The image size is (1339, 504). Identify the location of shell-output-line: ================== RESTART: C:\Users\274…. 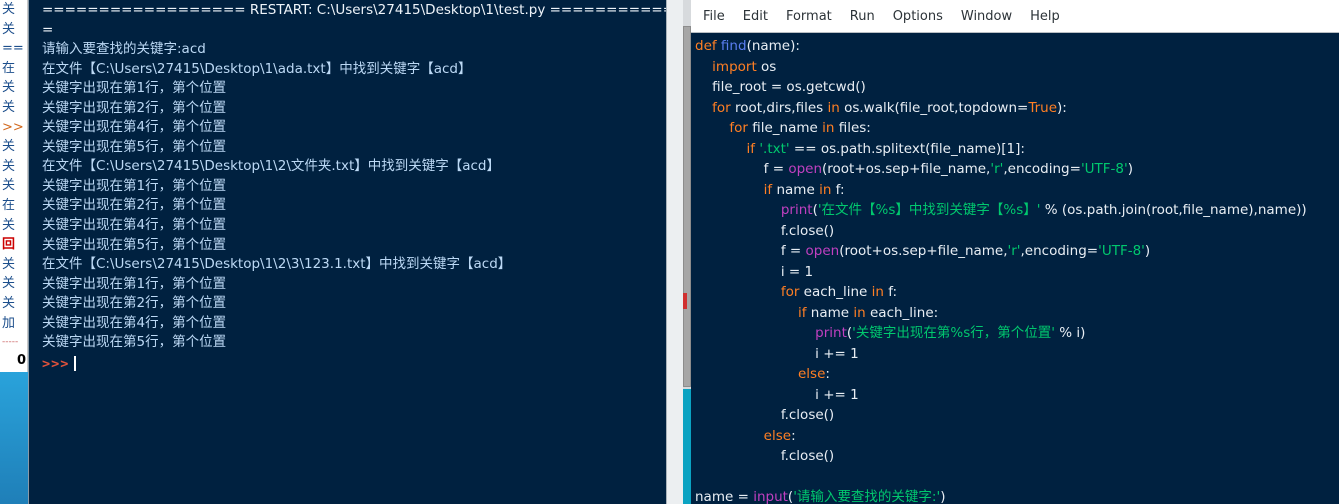
(354, 10).